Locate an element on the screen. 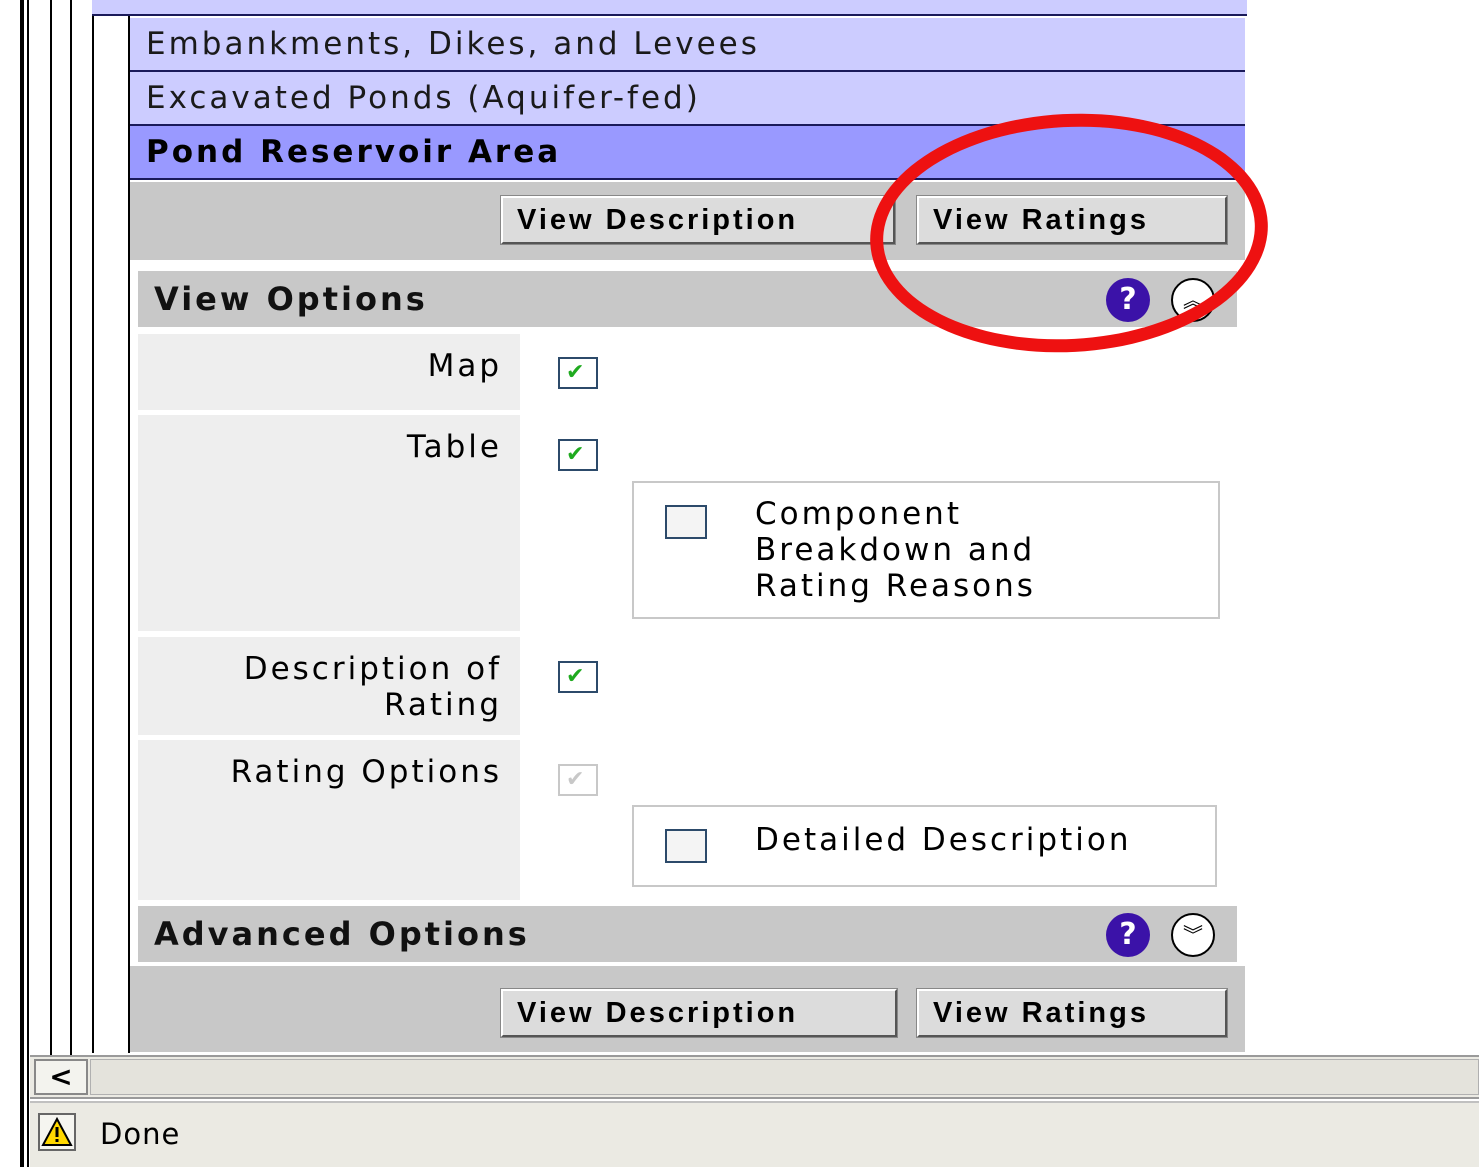 The width and height of the screenshot is (1479, 1167). description-of-rating-checkbox: ✔ is located at coordinates (578, 677).